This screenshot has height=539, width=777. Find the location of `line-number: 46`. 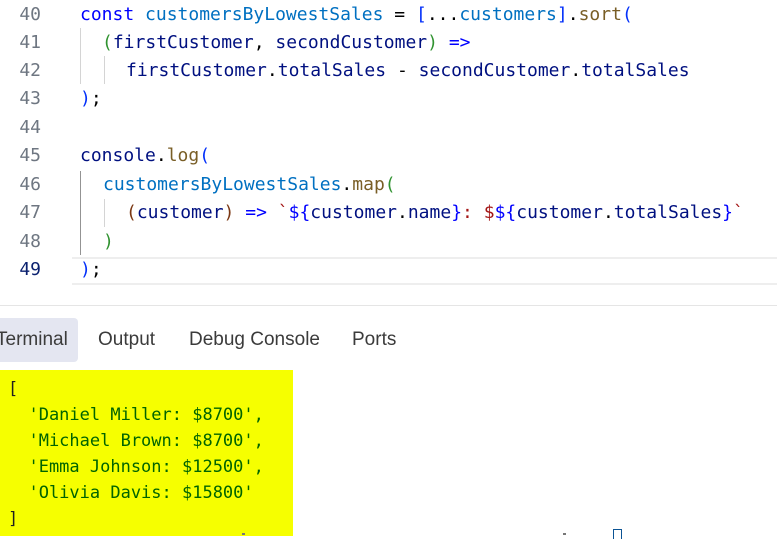

line-number: 46 is located at coordinates (30, 184).